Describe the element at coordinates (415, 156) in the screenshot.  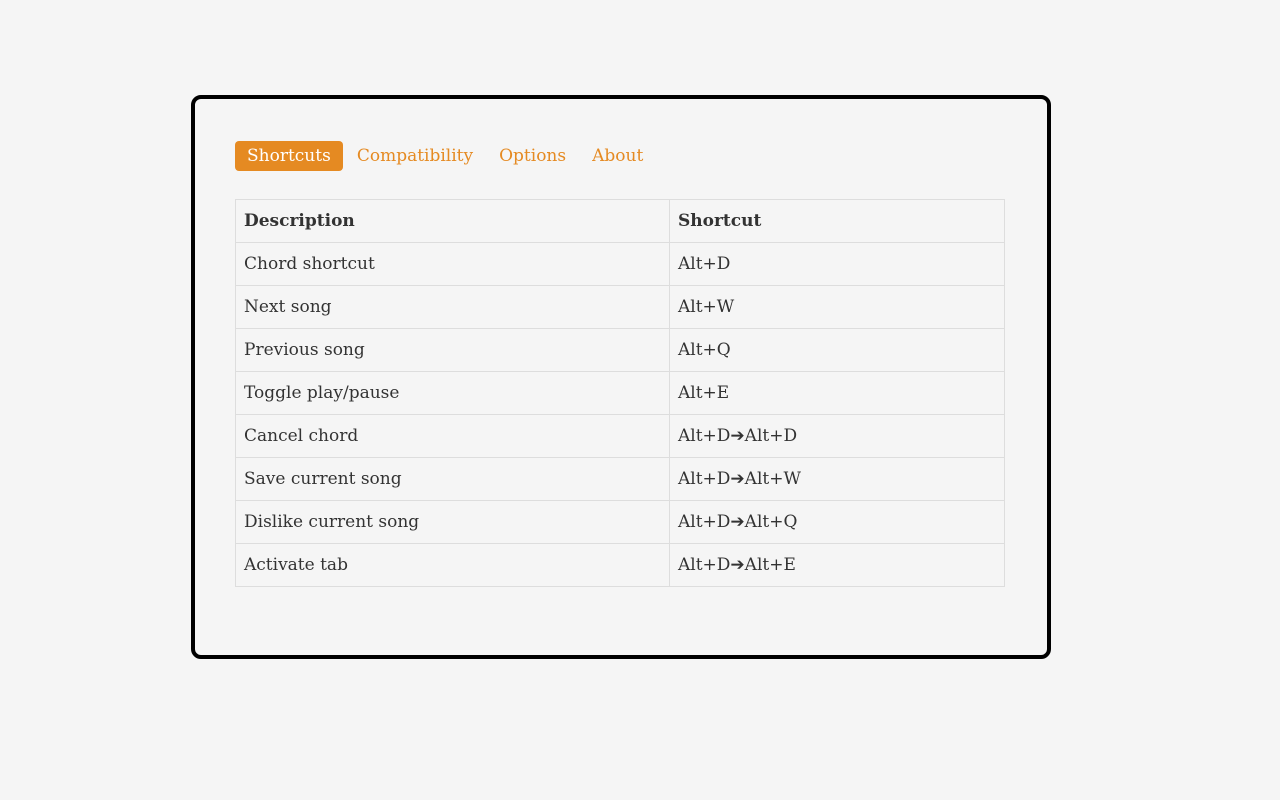
I see `tab-compatibility: Compatibility` at that location.